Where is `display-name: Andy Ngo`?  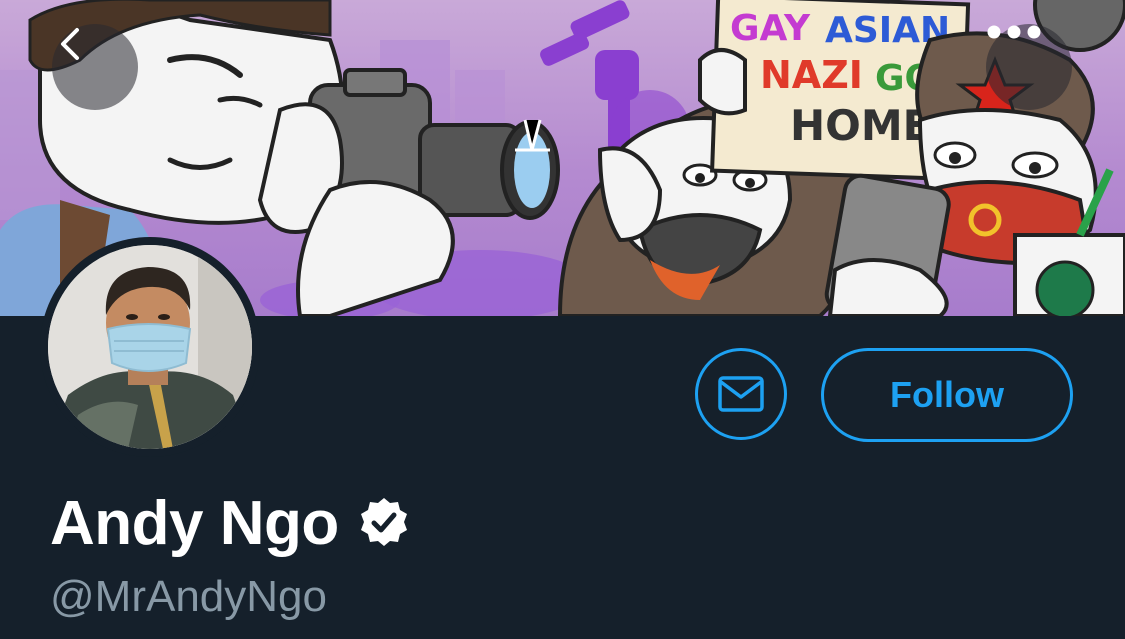
display-name: Andy Ngo is located at coordinates (194, 523).